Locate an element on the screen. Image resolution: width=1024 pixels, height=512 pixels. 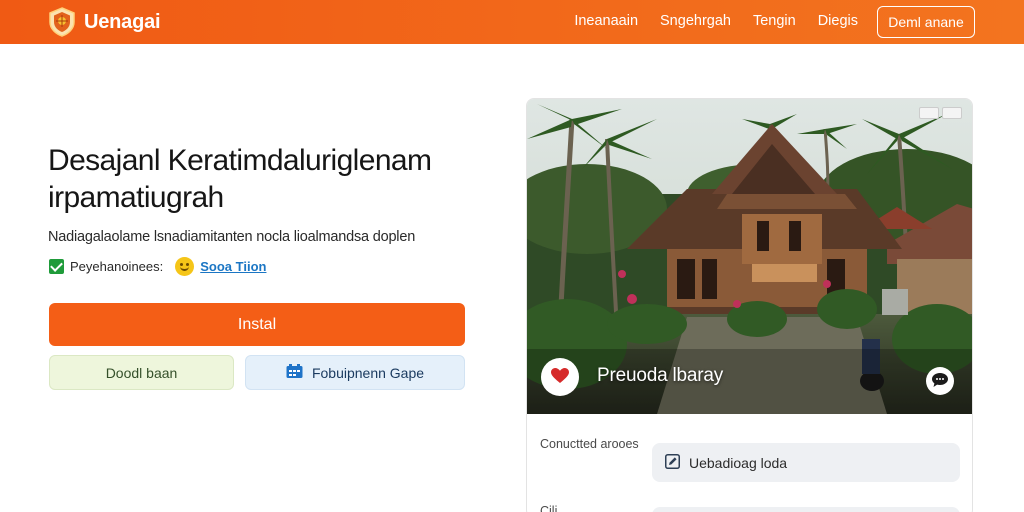
secondary-blue-button: Fobuipnenn Gape is located at coordinates (355, 372).